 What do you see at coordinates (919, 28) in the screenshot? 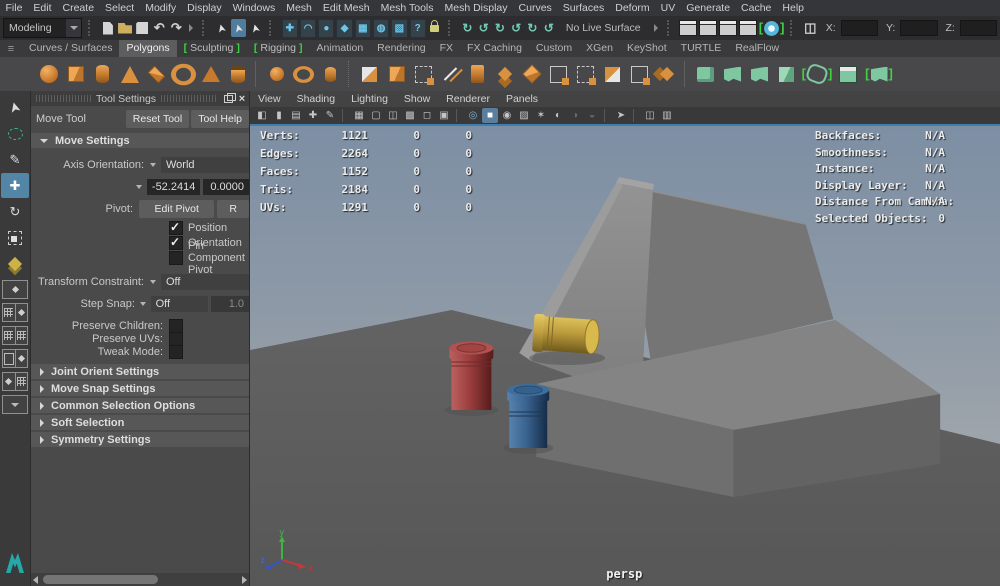
I see `coord-y-input` at bounding box center [919, 28].